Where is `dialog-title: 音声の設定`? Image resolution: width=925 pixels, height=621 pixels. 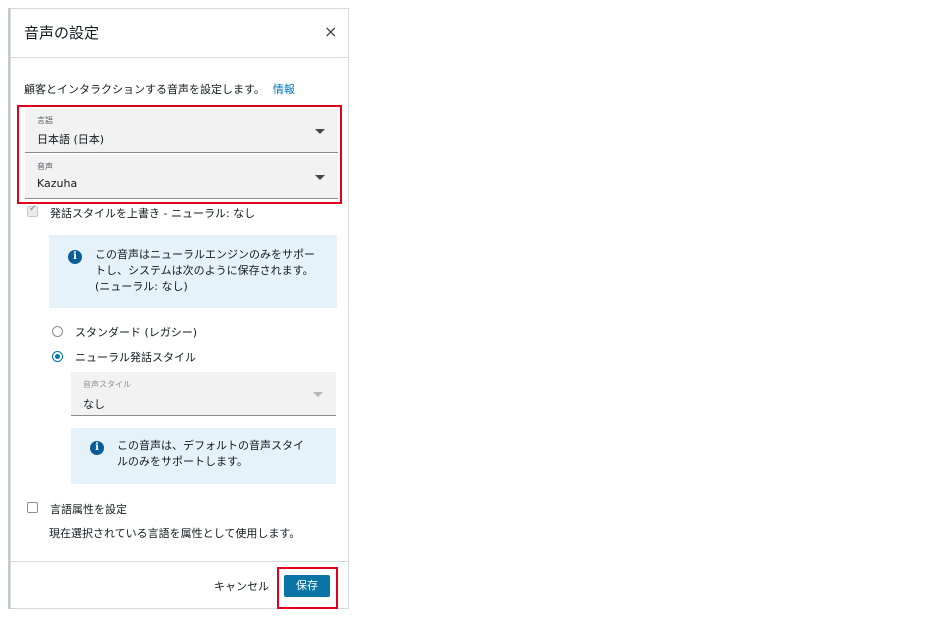 dialog-title: 音声の設定 is located at coordinates (62, 33).